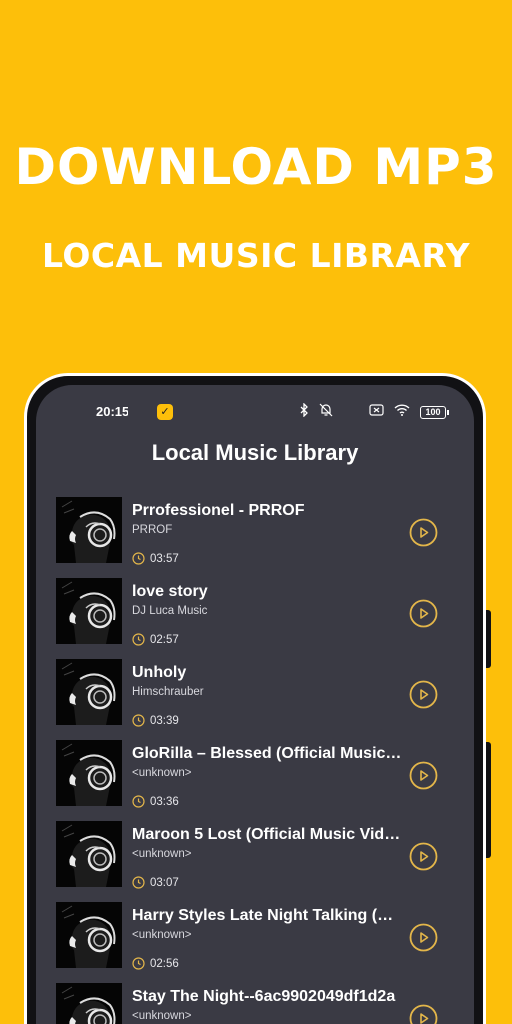  I want to click on song-title: love story, so click(170, 591).